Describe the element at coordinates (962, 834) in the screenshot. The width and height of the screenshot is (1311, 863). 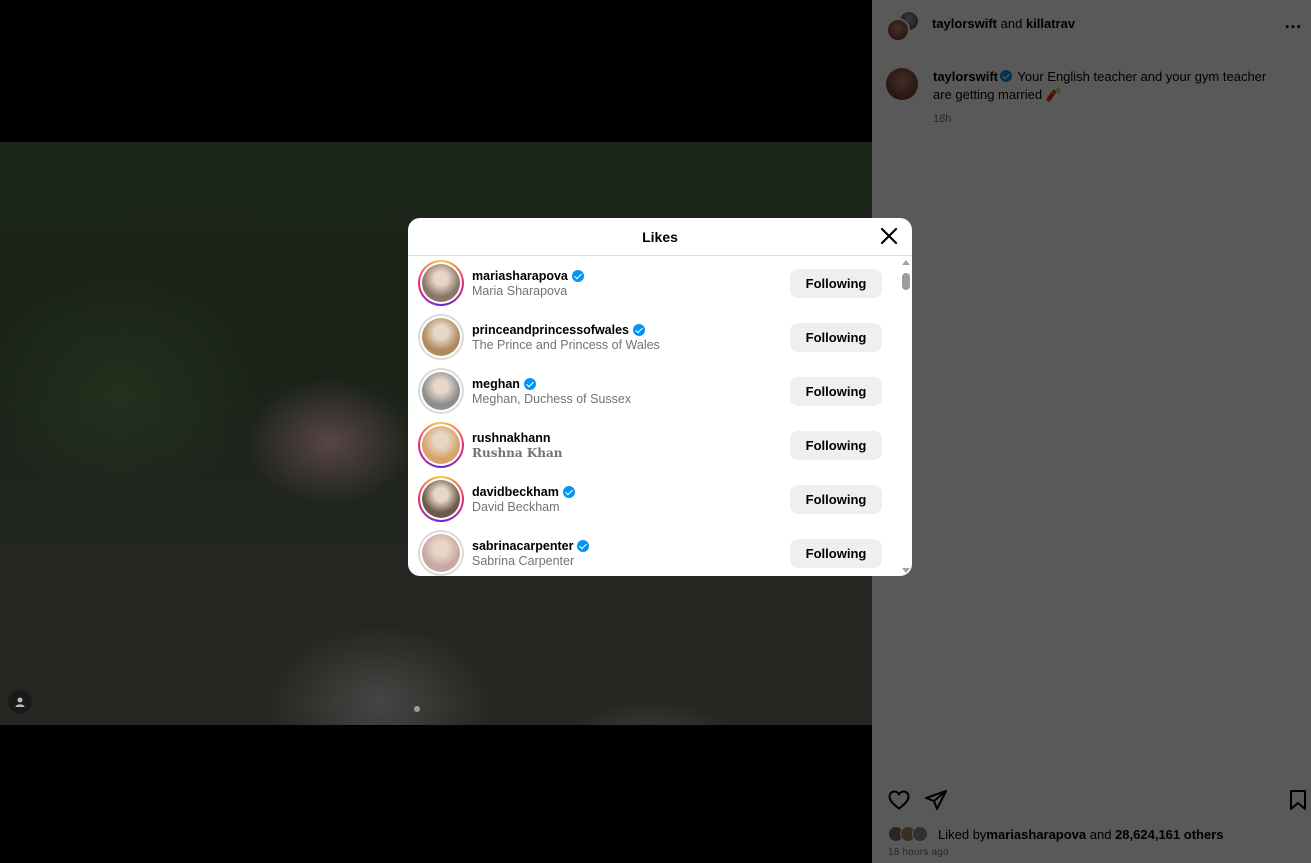
I see `liked-by-prefix: Liked by` at that location.